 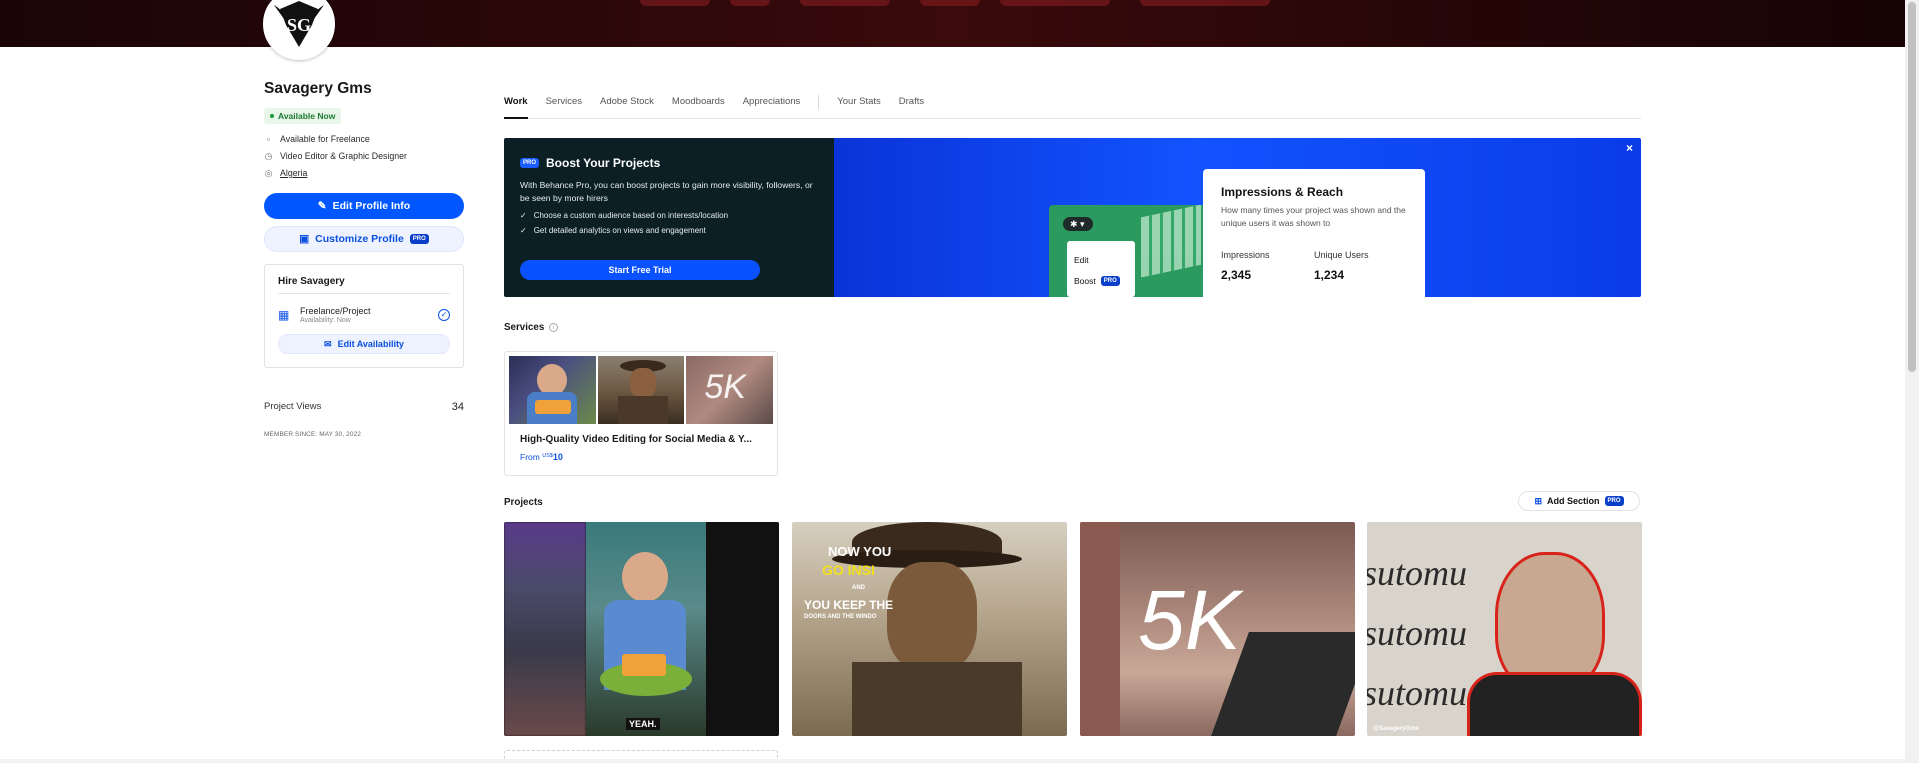 I want to click on clock-icon: ◷, so click(x=268, y=155).